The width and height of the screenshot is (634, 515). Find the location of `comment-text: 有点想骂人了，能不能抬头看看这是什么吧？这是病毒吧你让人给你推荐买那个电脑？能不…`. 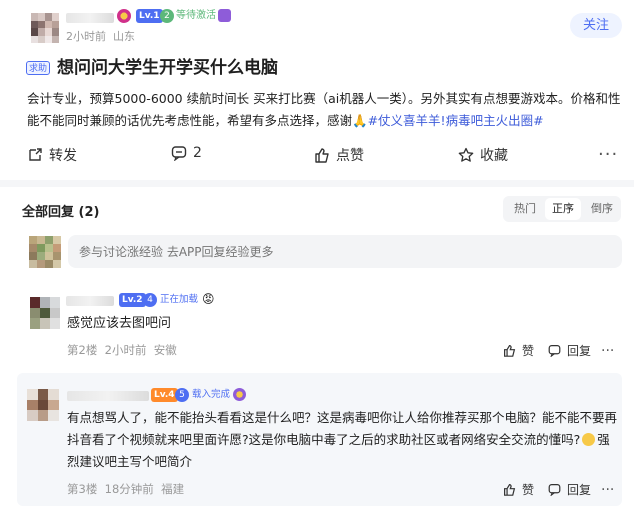

comment-text: 有点想骂人了，能不能抬头看看这是什么吧？这是病毒吧你让人给你推荐买那个电脑？能不… is located at coordinates (343, 440).